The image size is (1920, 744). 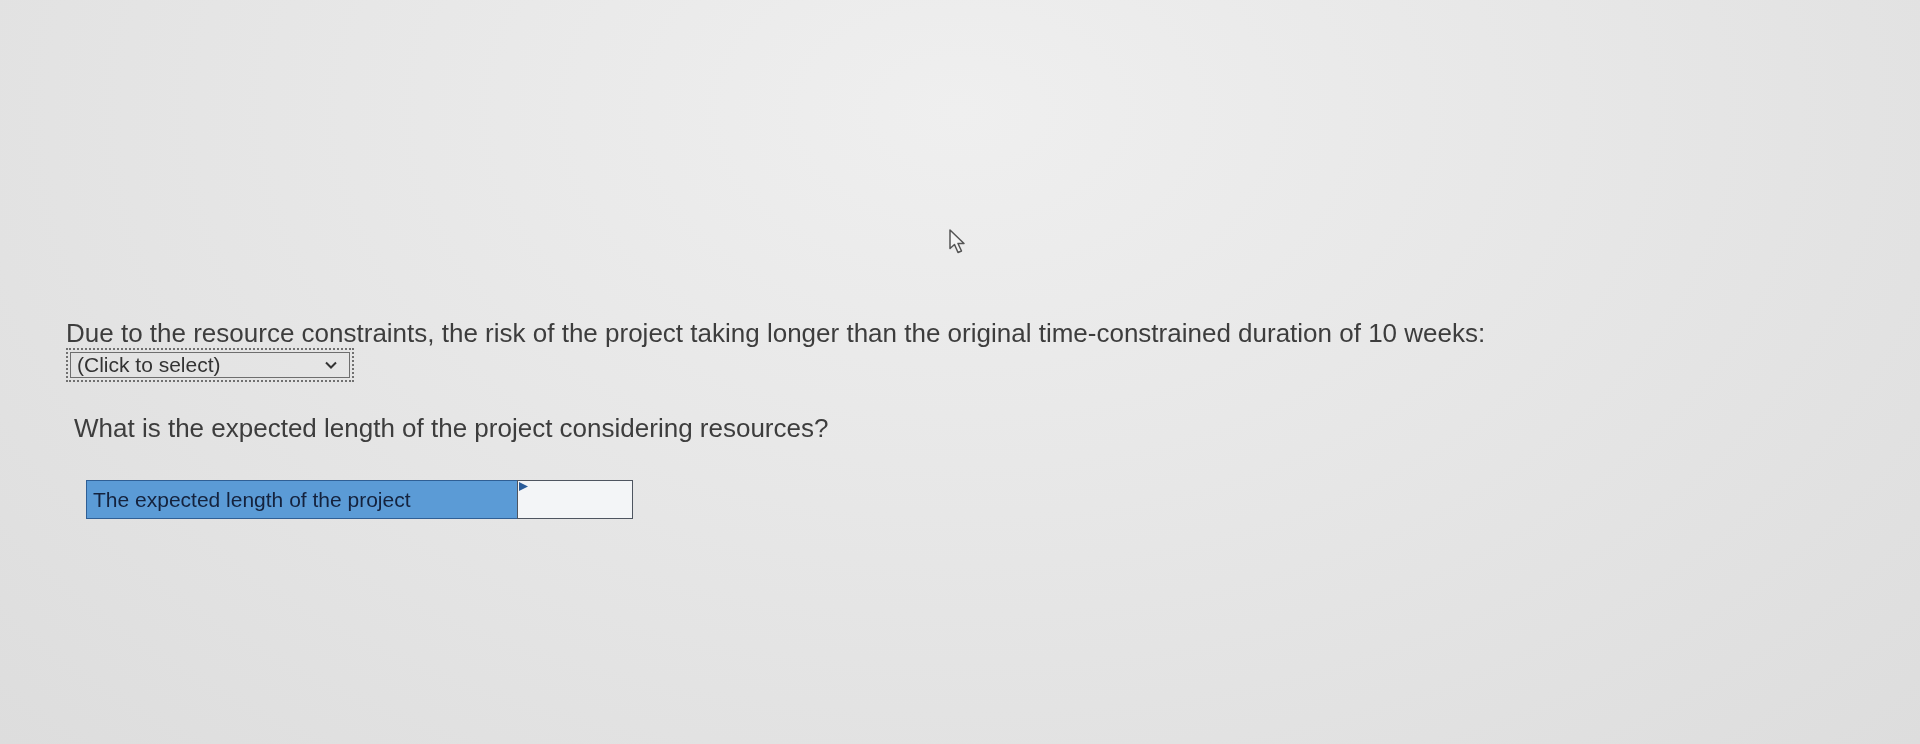 I want to click on dropdown: (Click to select), so click(x=210, y=365).